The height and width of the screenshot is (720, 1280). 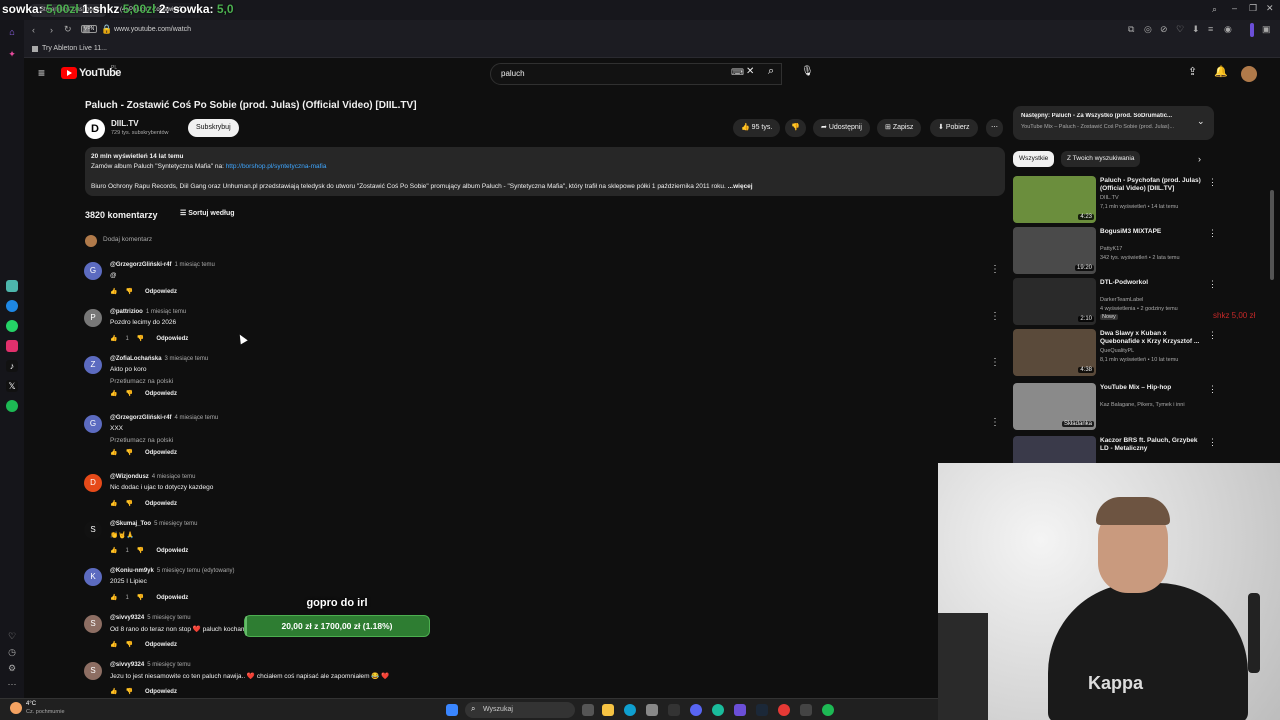 I want to click on author-name: @pattrizioo, so click(x=126, y=312).